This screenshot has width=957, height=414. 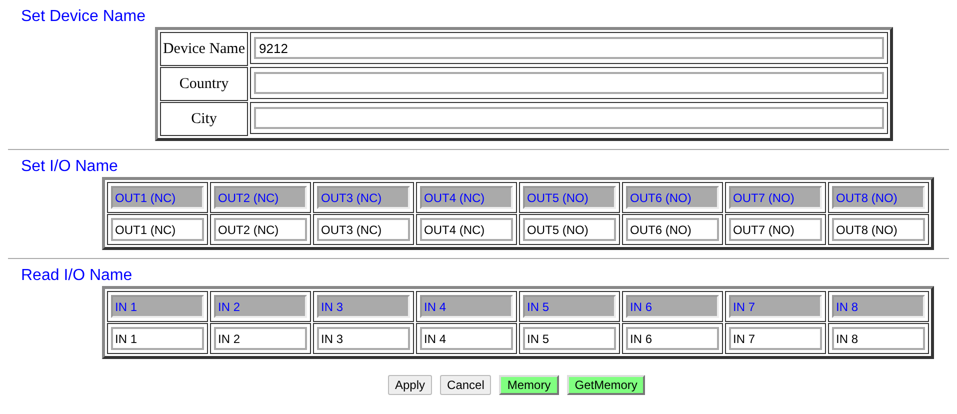 What do you see at coordinates (363, 338) in the screenshot?
I see `input-field: IN 3` at bounding box center [363, 338].